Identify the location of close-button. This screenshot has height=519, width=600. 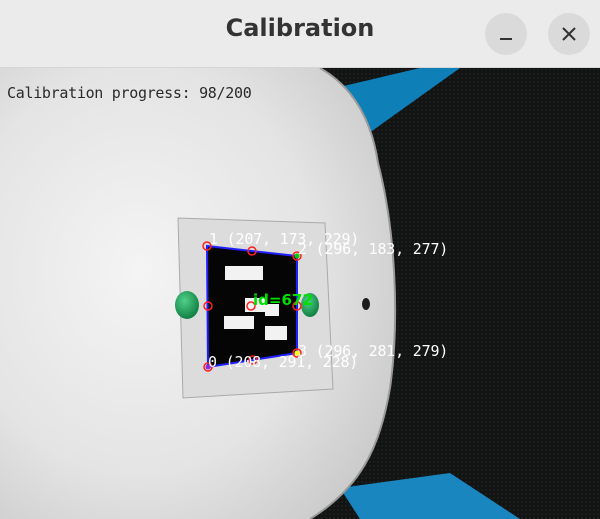
(569, 34).